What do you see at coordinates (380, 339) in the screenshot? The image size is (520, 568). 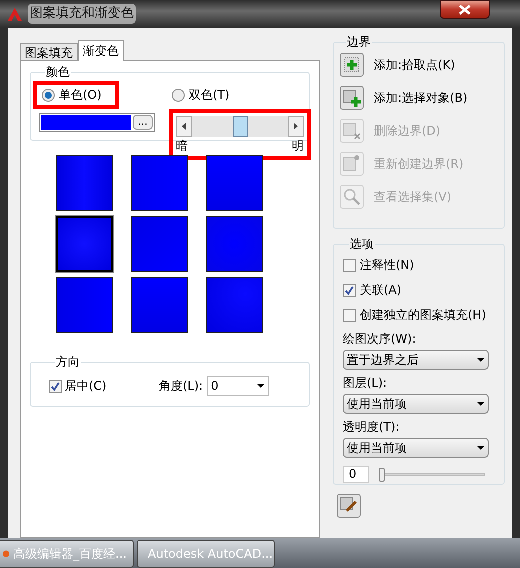 I see `field-label: 绘图次序(W):` at bounding box center [380, 339].